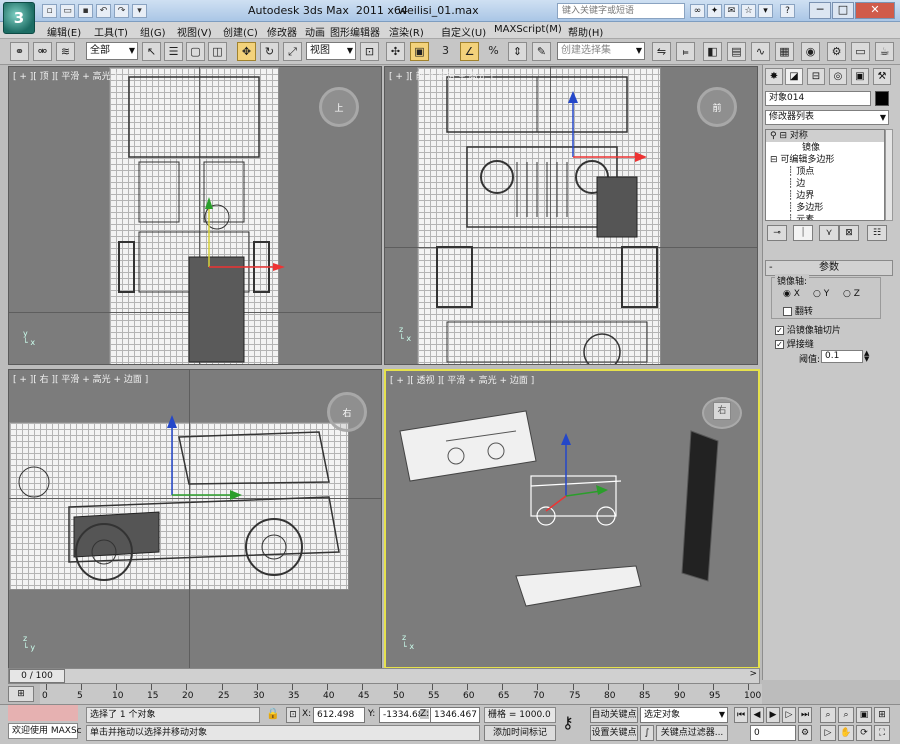  Describe the element at coordinates (803, 233) in the screenshot. I see `show-end-result-icon: ⏐` at that location.